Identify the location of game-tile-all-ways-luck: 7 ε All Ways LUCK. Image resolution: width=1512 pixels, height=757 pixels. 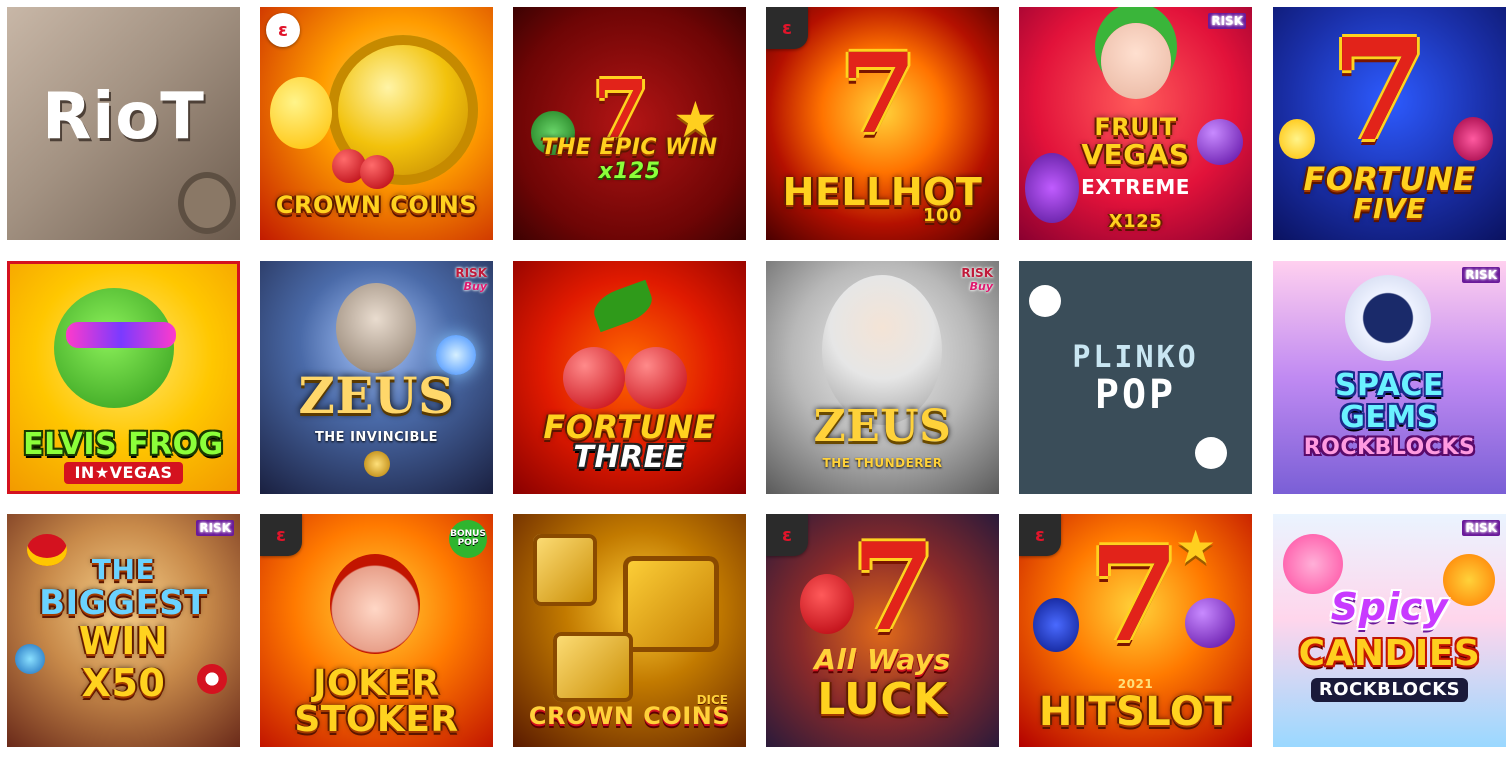
(882, 630).